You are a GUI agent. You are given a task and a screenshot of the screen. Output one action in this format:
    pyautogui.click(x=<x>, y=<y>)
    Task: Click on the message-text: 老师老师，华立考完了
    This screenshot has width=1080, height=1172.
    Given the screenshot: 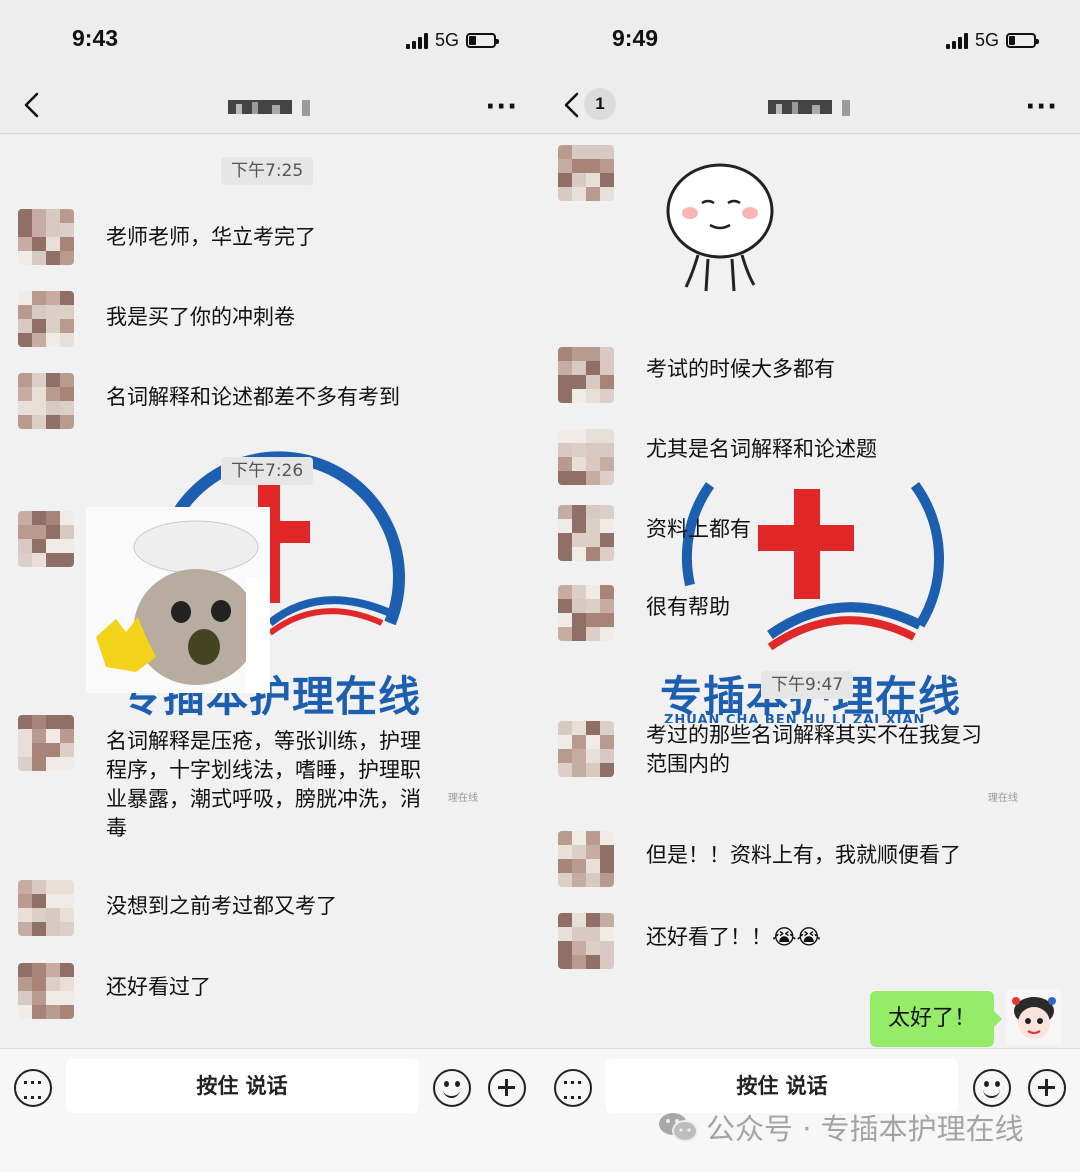 What is the action you would take?
    pyautogui.click(x=211, y=237)
    